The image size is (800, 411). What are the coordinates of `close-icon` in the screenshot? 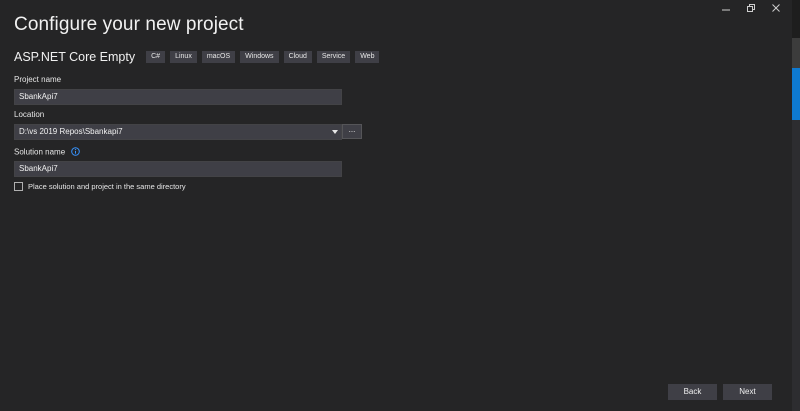 It's located at (775, 8).